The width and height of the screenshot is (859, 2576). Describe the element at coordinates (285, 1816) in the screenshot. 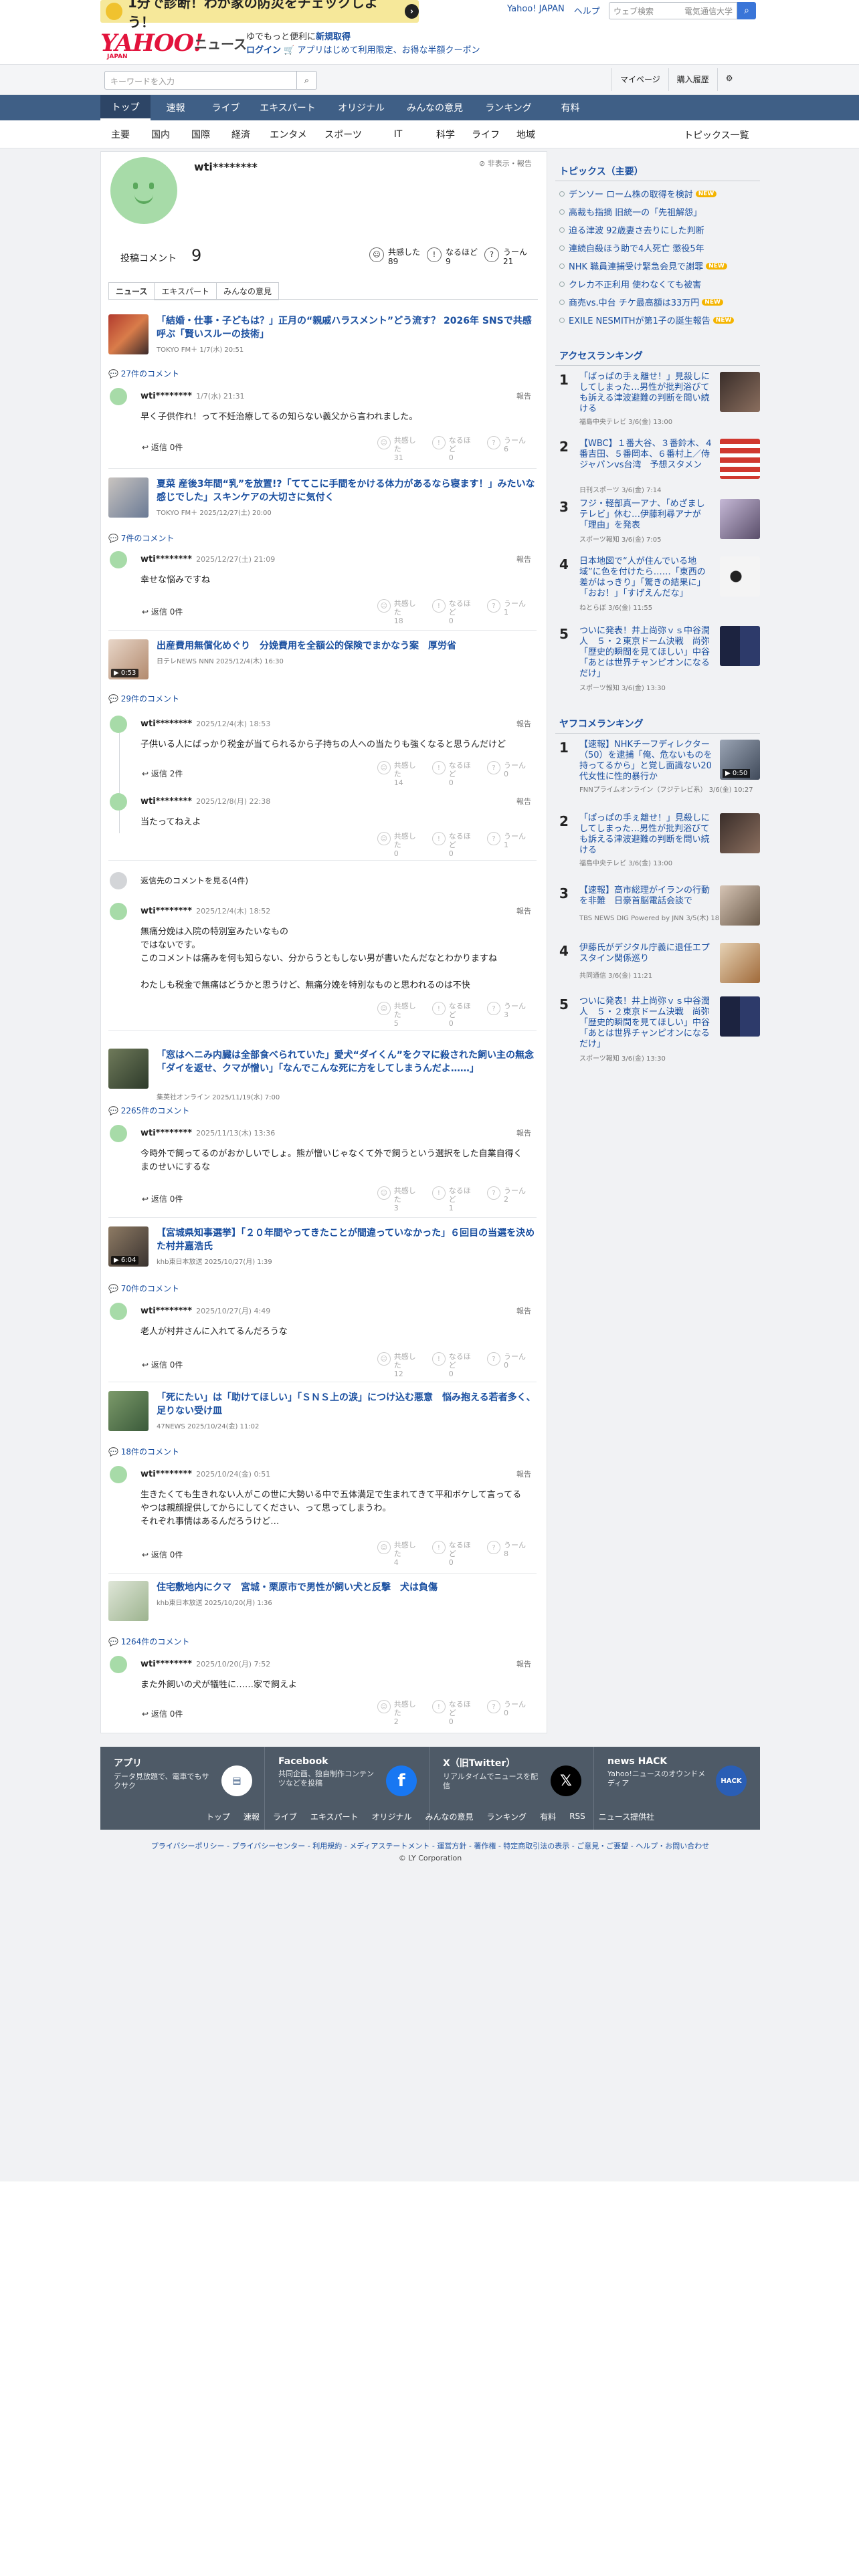

I see `footer-link: ライブ` at that location.